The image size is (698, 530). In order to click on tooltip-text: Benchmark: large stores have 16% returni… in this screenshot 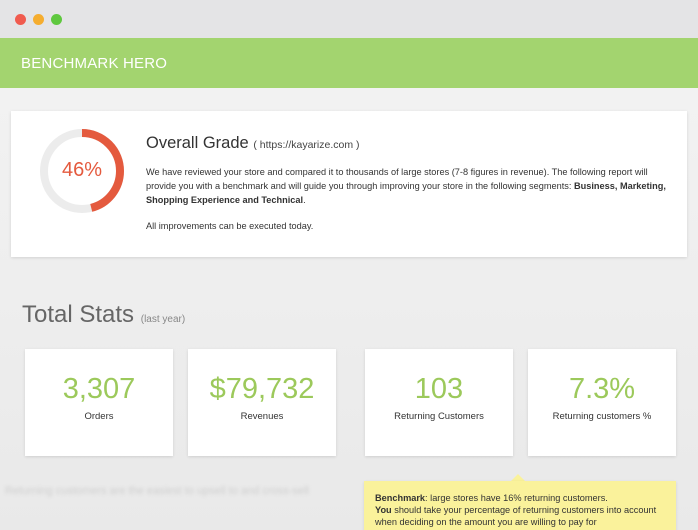, I will do `click(522, 510)`.